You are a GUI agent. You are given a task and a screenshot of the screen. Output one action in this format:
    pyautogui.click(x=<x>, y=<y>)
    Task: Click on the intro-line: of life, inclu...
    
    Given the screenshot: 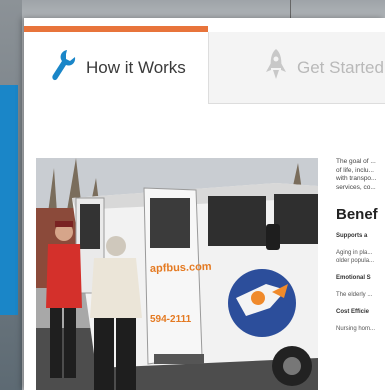 What is the action you would take?
    pyautogui.click(x=355, y=170)
    